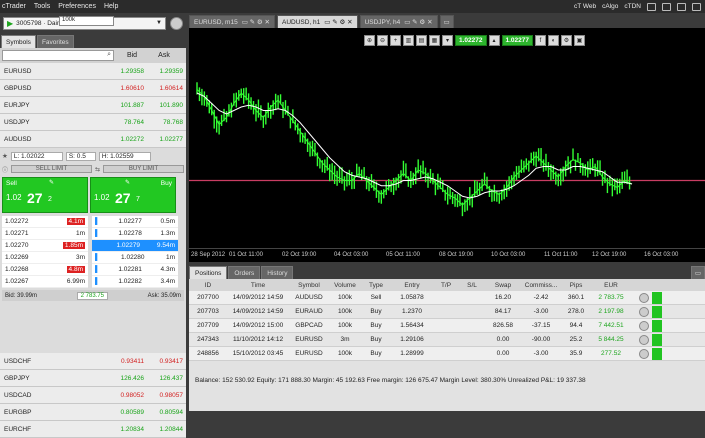  I want to click on bid-level: 1.02271 1m, so click(45, 234).